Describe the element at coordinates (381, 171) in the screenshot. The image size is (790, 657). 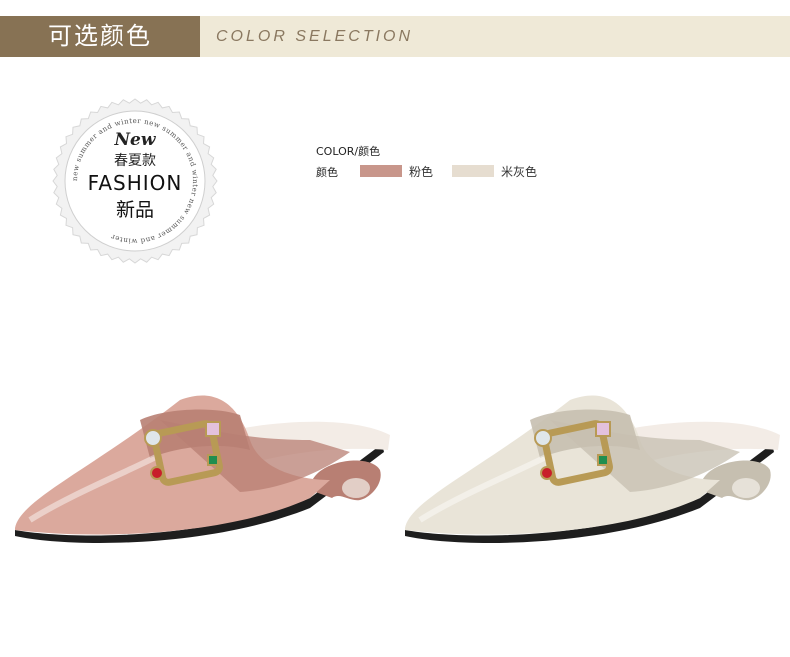
I see `color-swatch-pink` at that location.